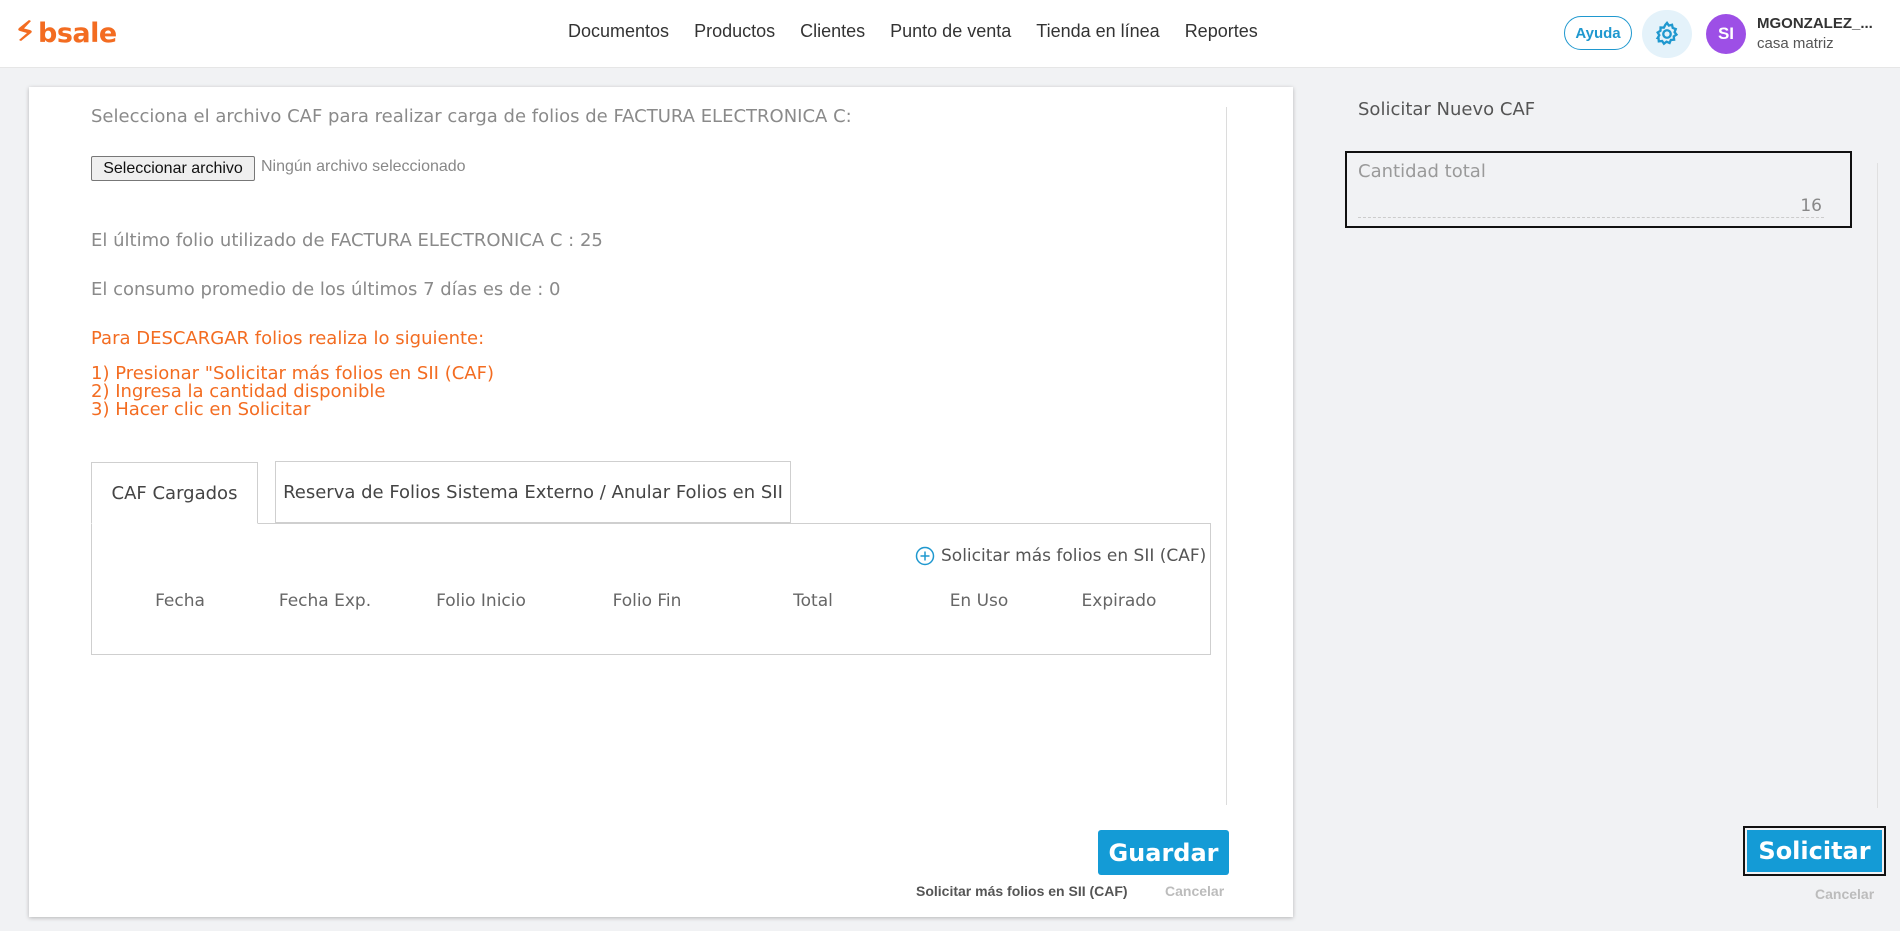 Image resolution: width=1900 pixels, height=931 pixels. What do you see at coordinates (77, 33) in the screenshot?
I see `logo-text: bsale` at bounding box center [77, 33].